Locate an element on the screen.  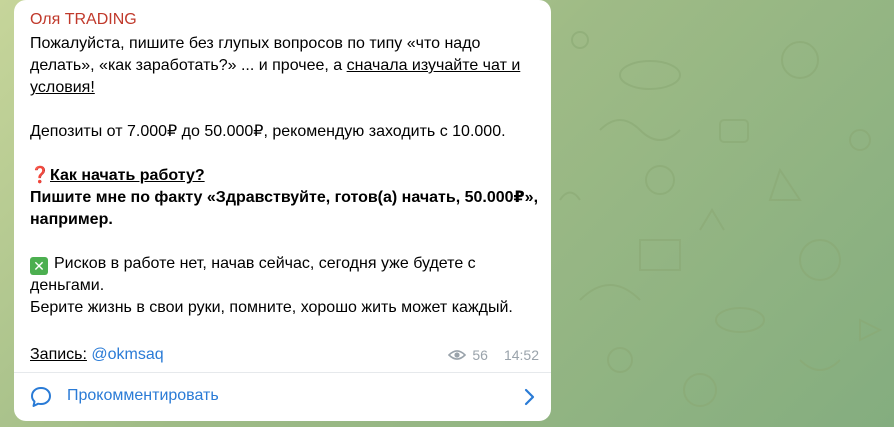
how-to-start-heading: ❓Как начать работу? is located at coordinates (284, 176).